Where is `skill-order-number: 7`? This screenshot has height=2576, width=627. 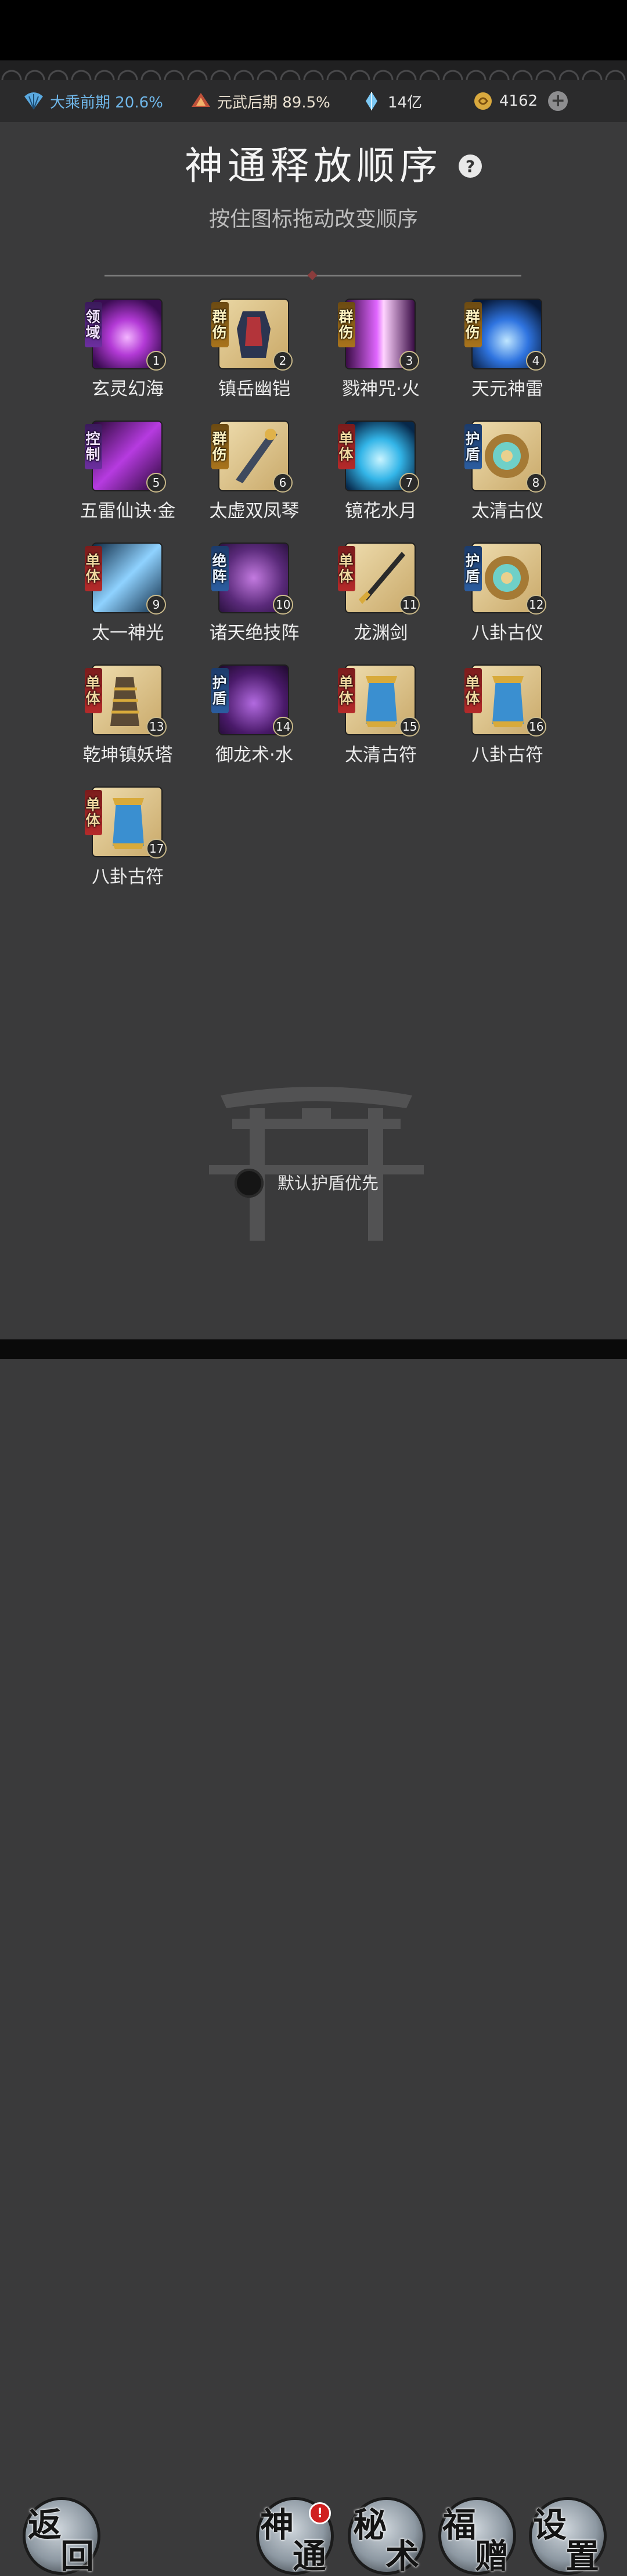 skill-order-number: 7 is located at coordinates (409, 483).